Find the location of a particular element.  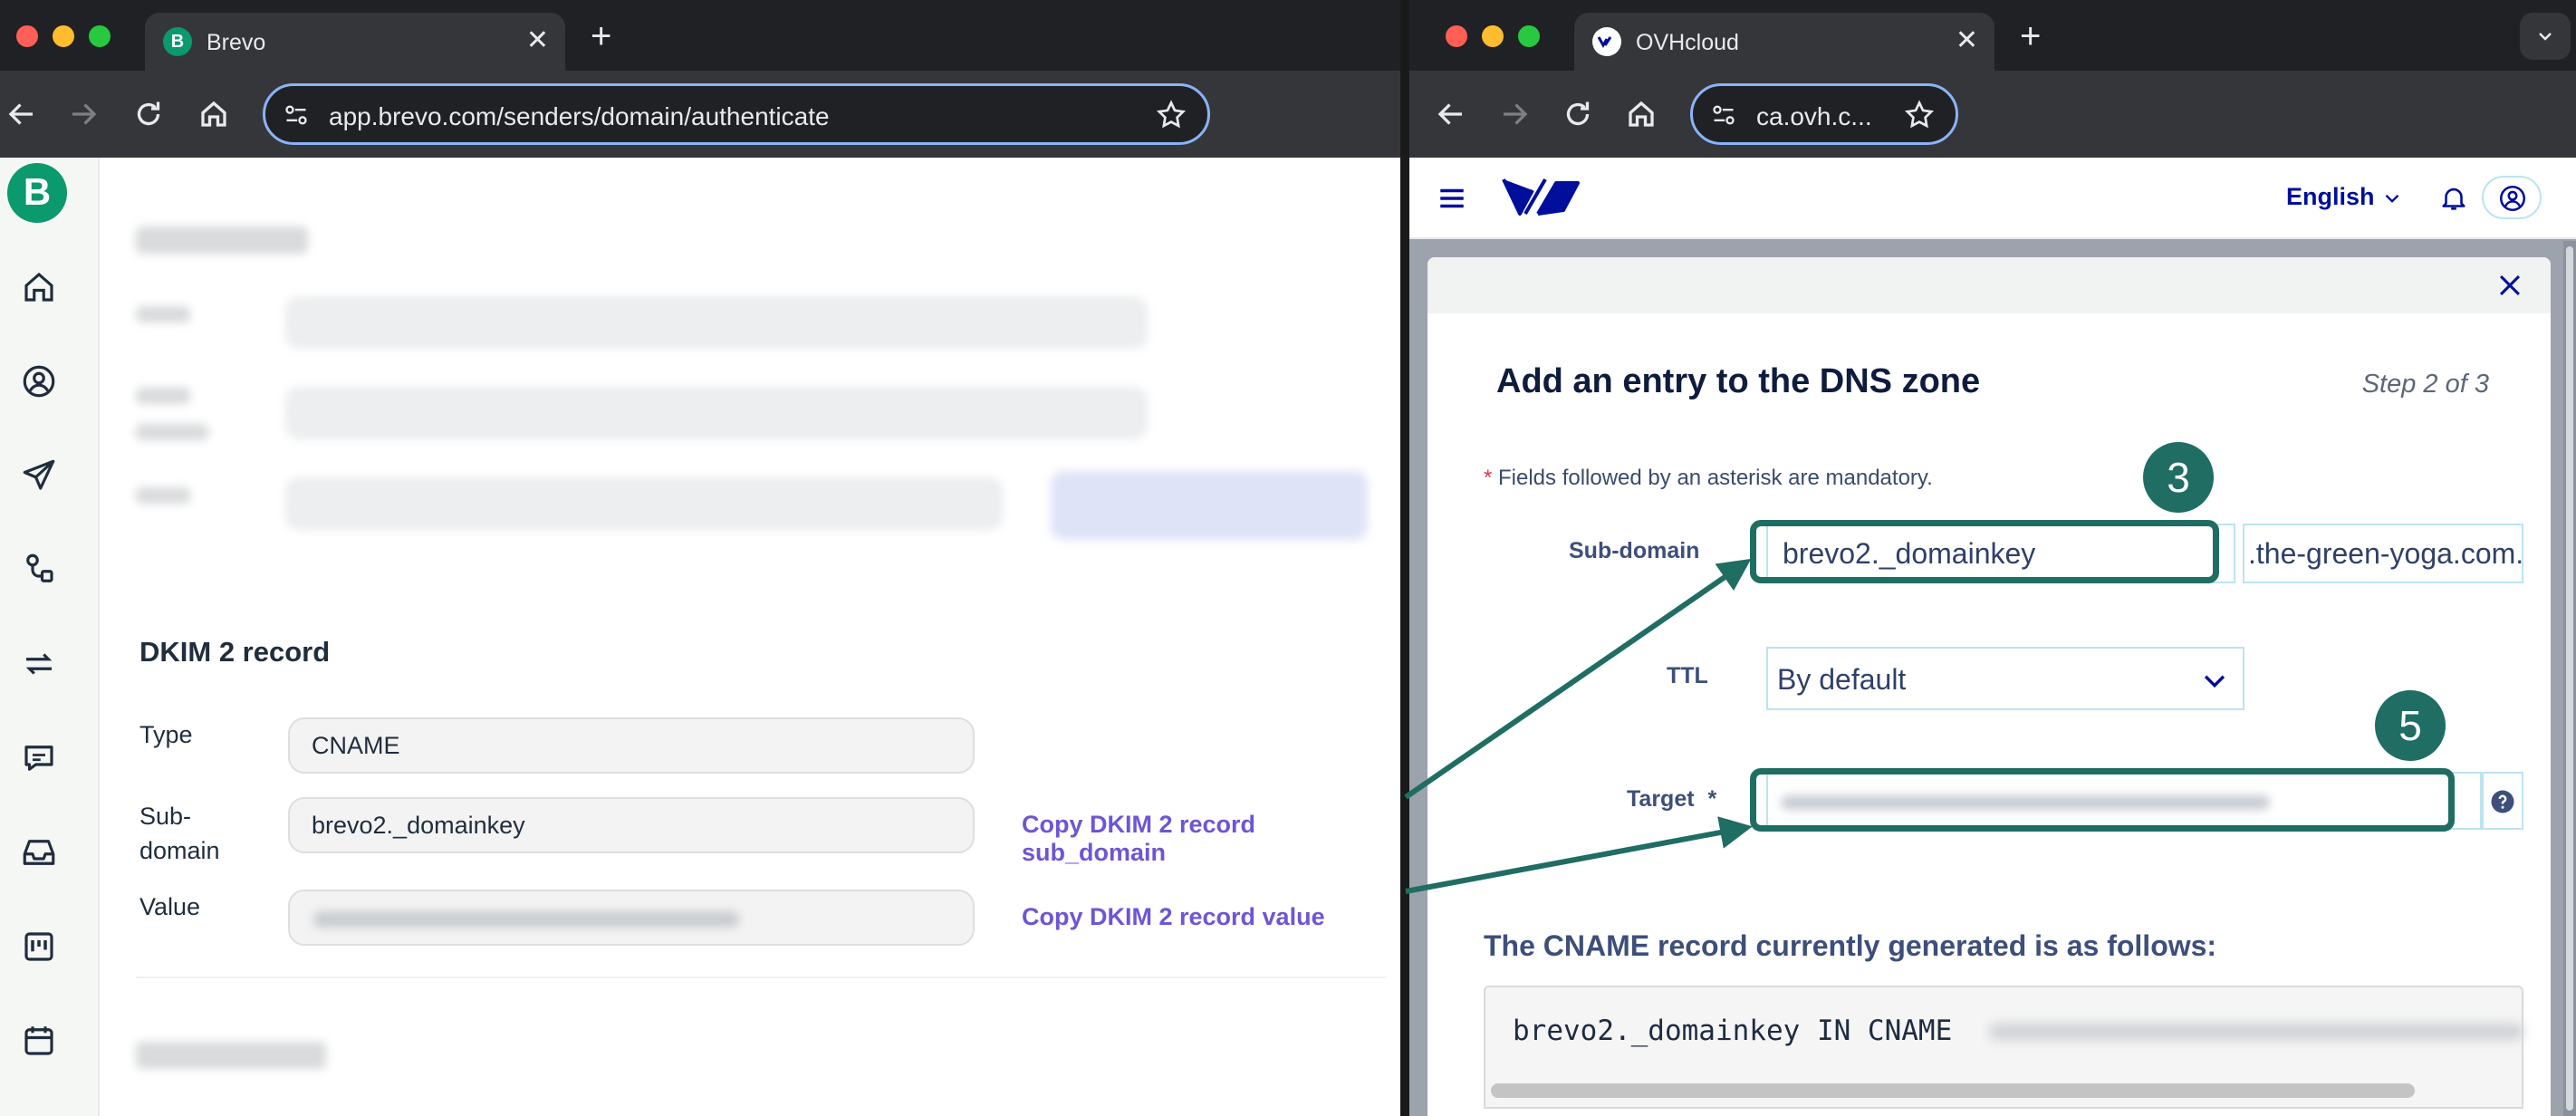

arrow-to-target is located at coordinates (1579, 855).